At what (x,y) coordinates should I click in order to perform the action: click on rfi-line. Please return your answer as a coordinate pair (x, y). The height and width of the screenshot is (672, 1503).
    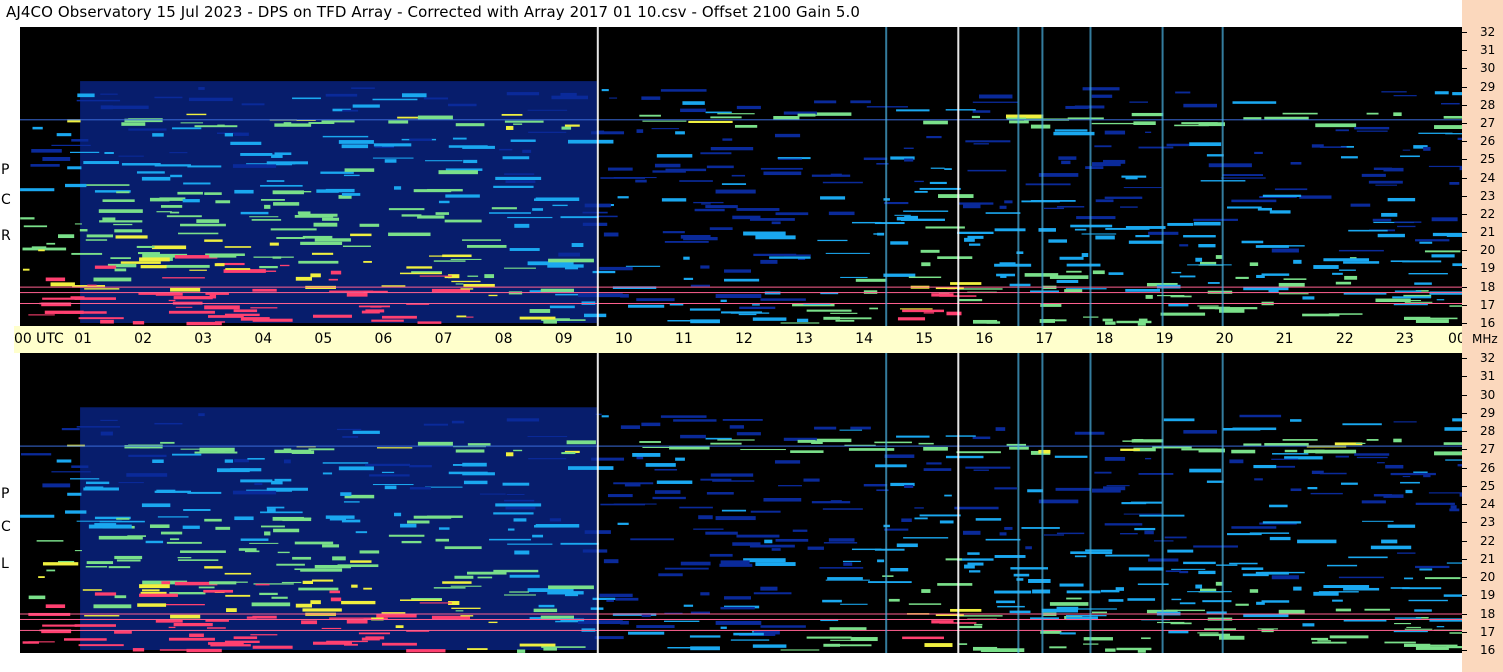
    Looking at the image, I should click on (741, 614).